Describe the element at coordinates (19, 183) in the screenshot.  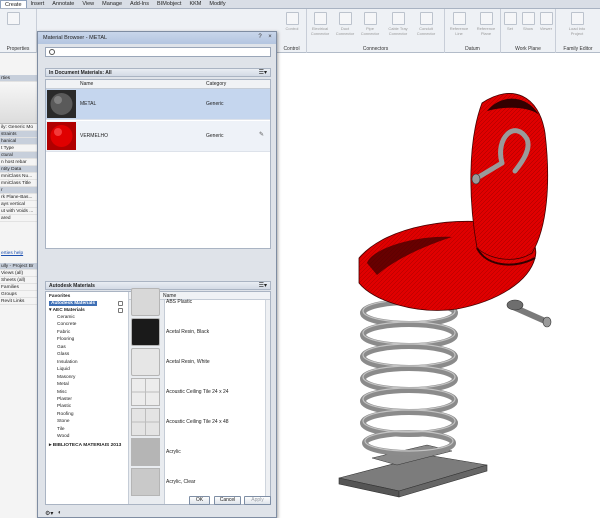
I see `prop-row: mniClass Title` at that location.